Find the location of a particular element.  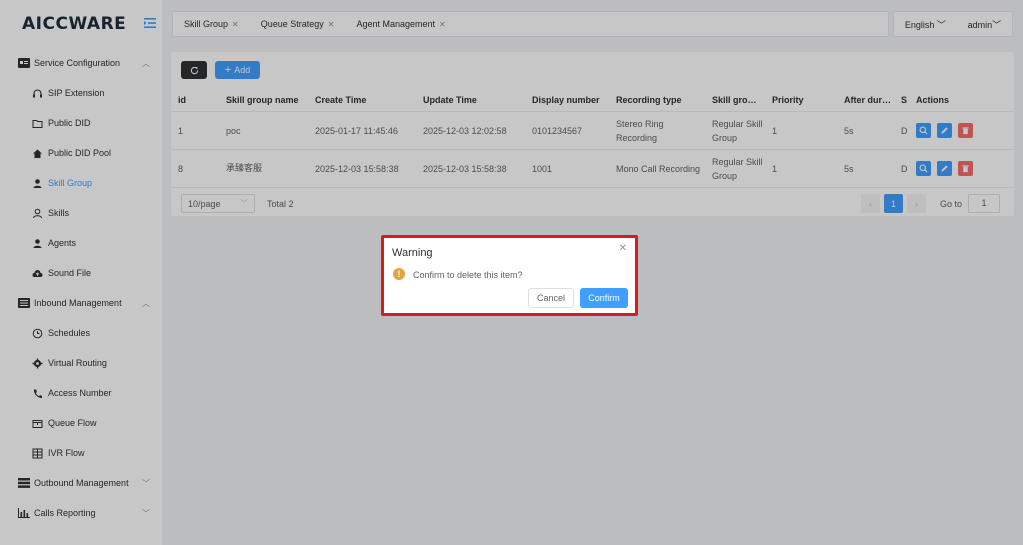

warning-icon: ! is located at coordinates (399, 274).